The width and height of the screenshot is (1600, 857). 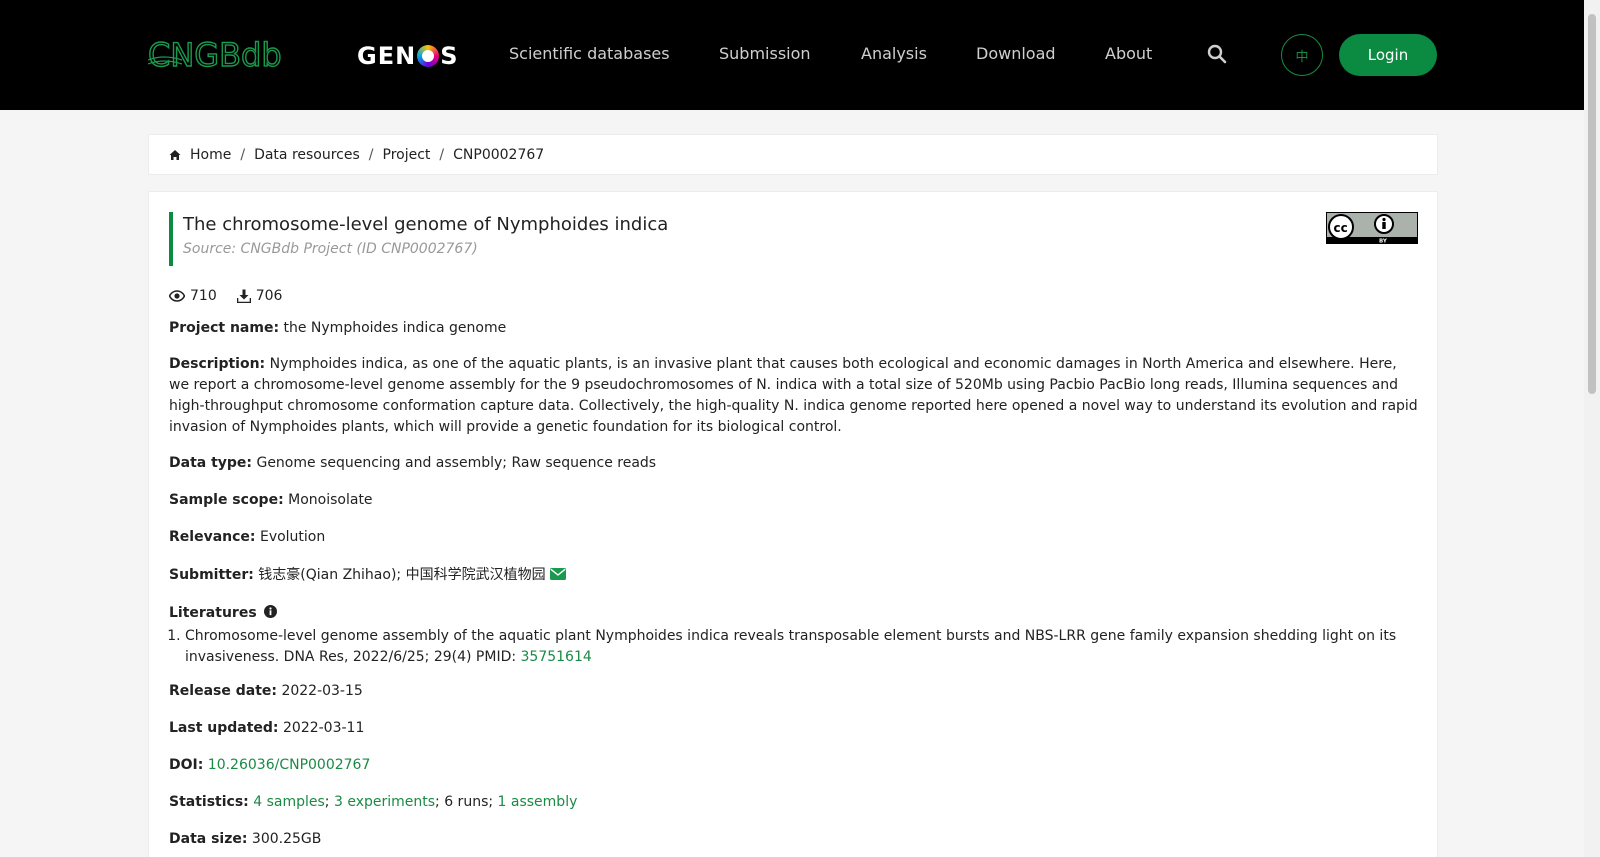 What do you see at coordinates (1217, 54) in the screenshot?
I see `search-icon` at bounding box center [1217, 54].